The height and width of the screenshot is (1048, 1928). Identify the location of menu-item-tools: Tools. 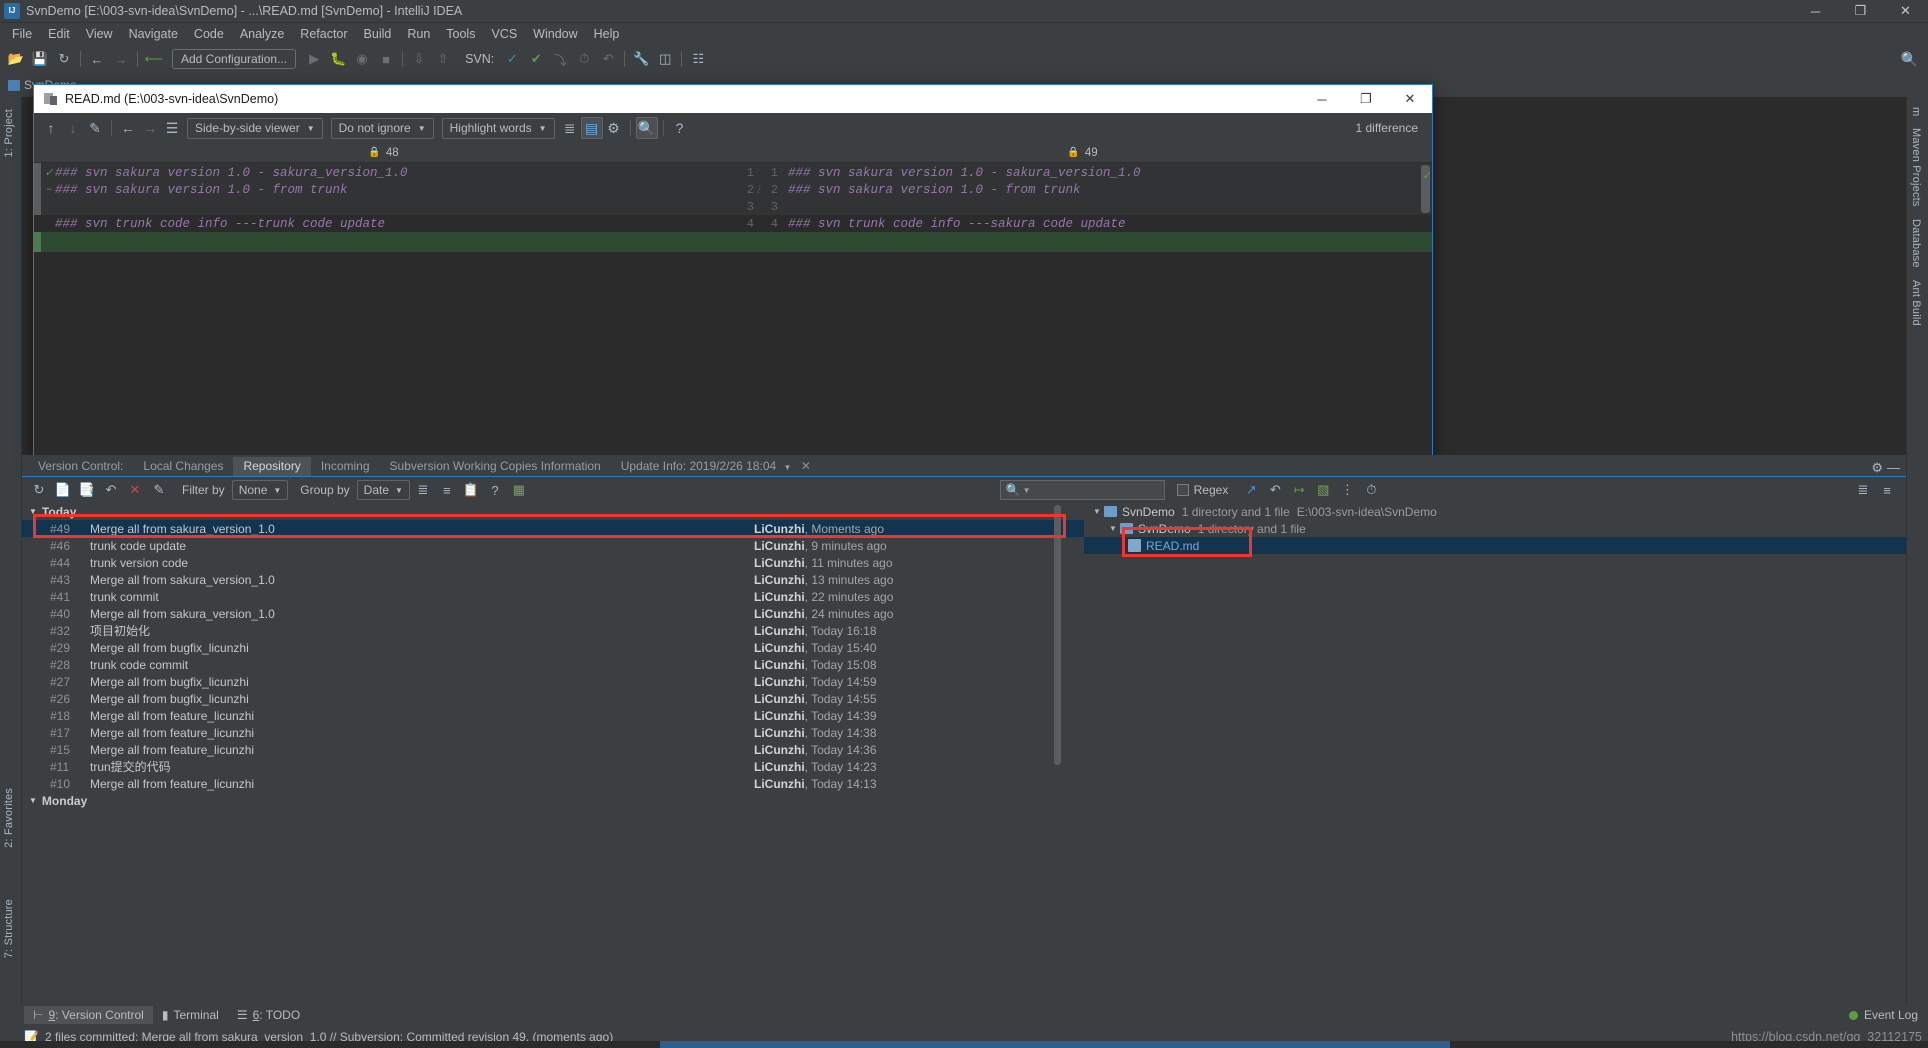
(460, 34).